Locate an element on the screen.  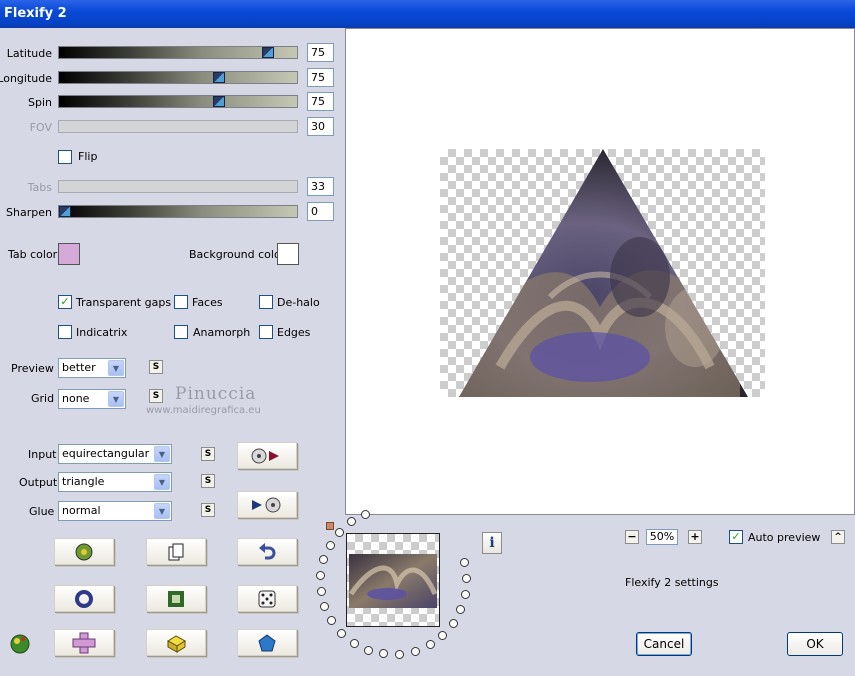
load-preset-button is located at coordinates (267, 455).